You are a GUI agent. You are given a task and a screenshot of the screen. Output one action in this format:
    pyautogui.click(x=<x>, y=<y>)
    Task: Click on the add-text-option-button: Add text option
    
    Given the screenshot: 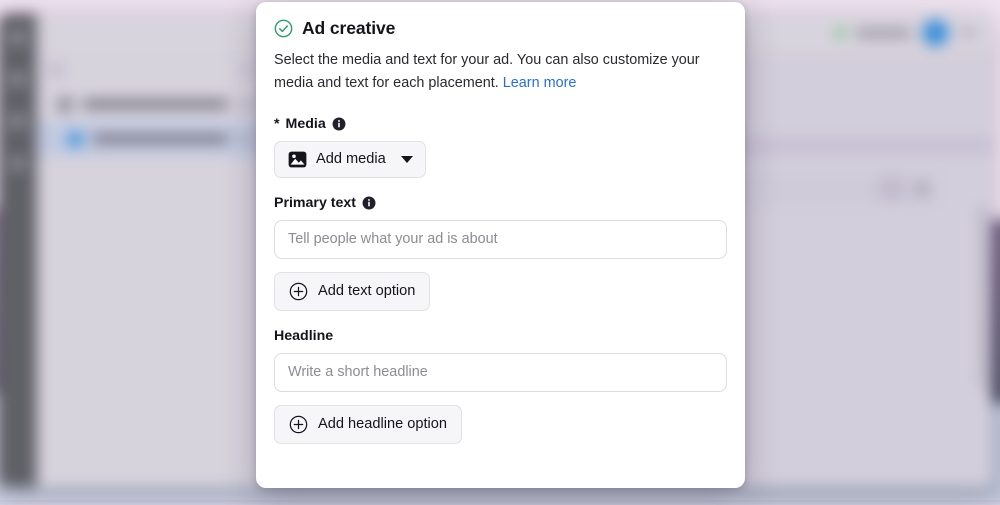 What is the action you would take?
    pyautogui.click(x=352, y=291)
    